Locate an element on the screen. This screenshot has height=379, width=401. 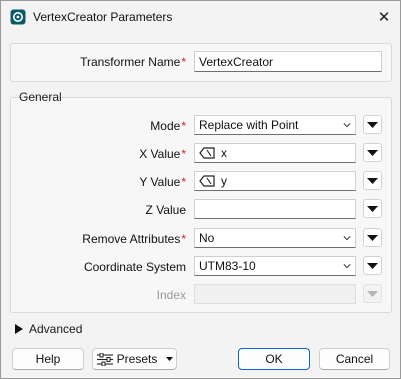
remove-attributes-menu-button is located at coordinates (372, 237).